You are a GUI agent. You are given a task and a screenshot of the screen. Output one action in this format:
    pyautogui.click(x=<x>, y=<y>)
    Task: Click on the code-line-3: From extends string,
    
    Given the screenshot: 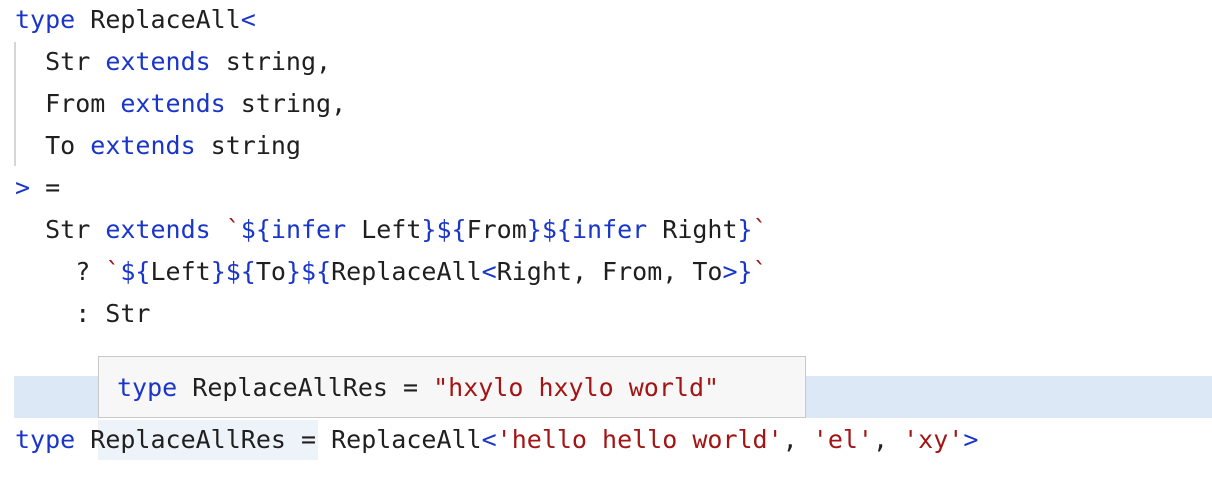 What is the action you would take?
    pyautogui.click(x=180, y=104)
    